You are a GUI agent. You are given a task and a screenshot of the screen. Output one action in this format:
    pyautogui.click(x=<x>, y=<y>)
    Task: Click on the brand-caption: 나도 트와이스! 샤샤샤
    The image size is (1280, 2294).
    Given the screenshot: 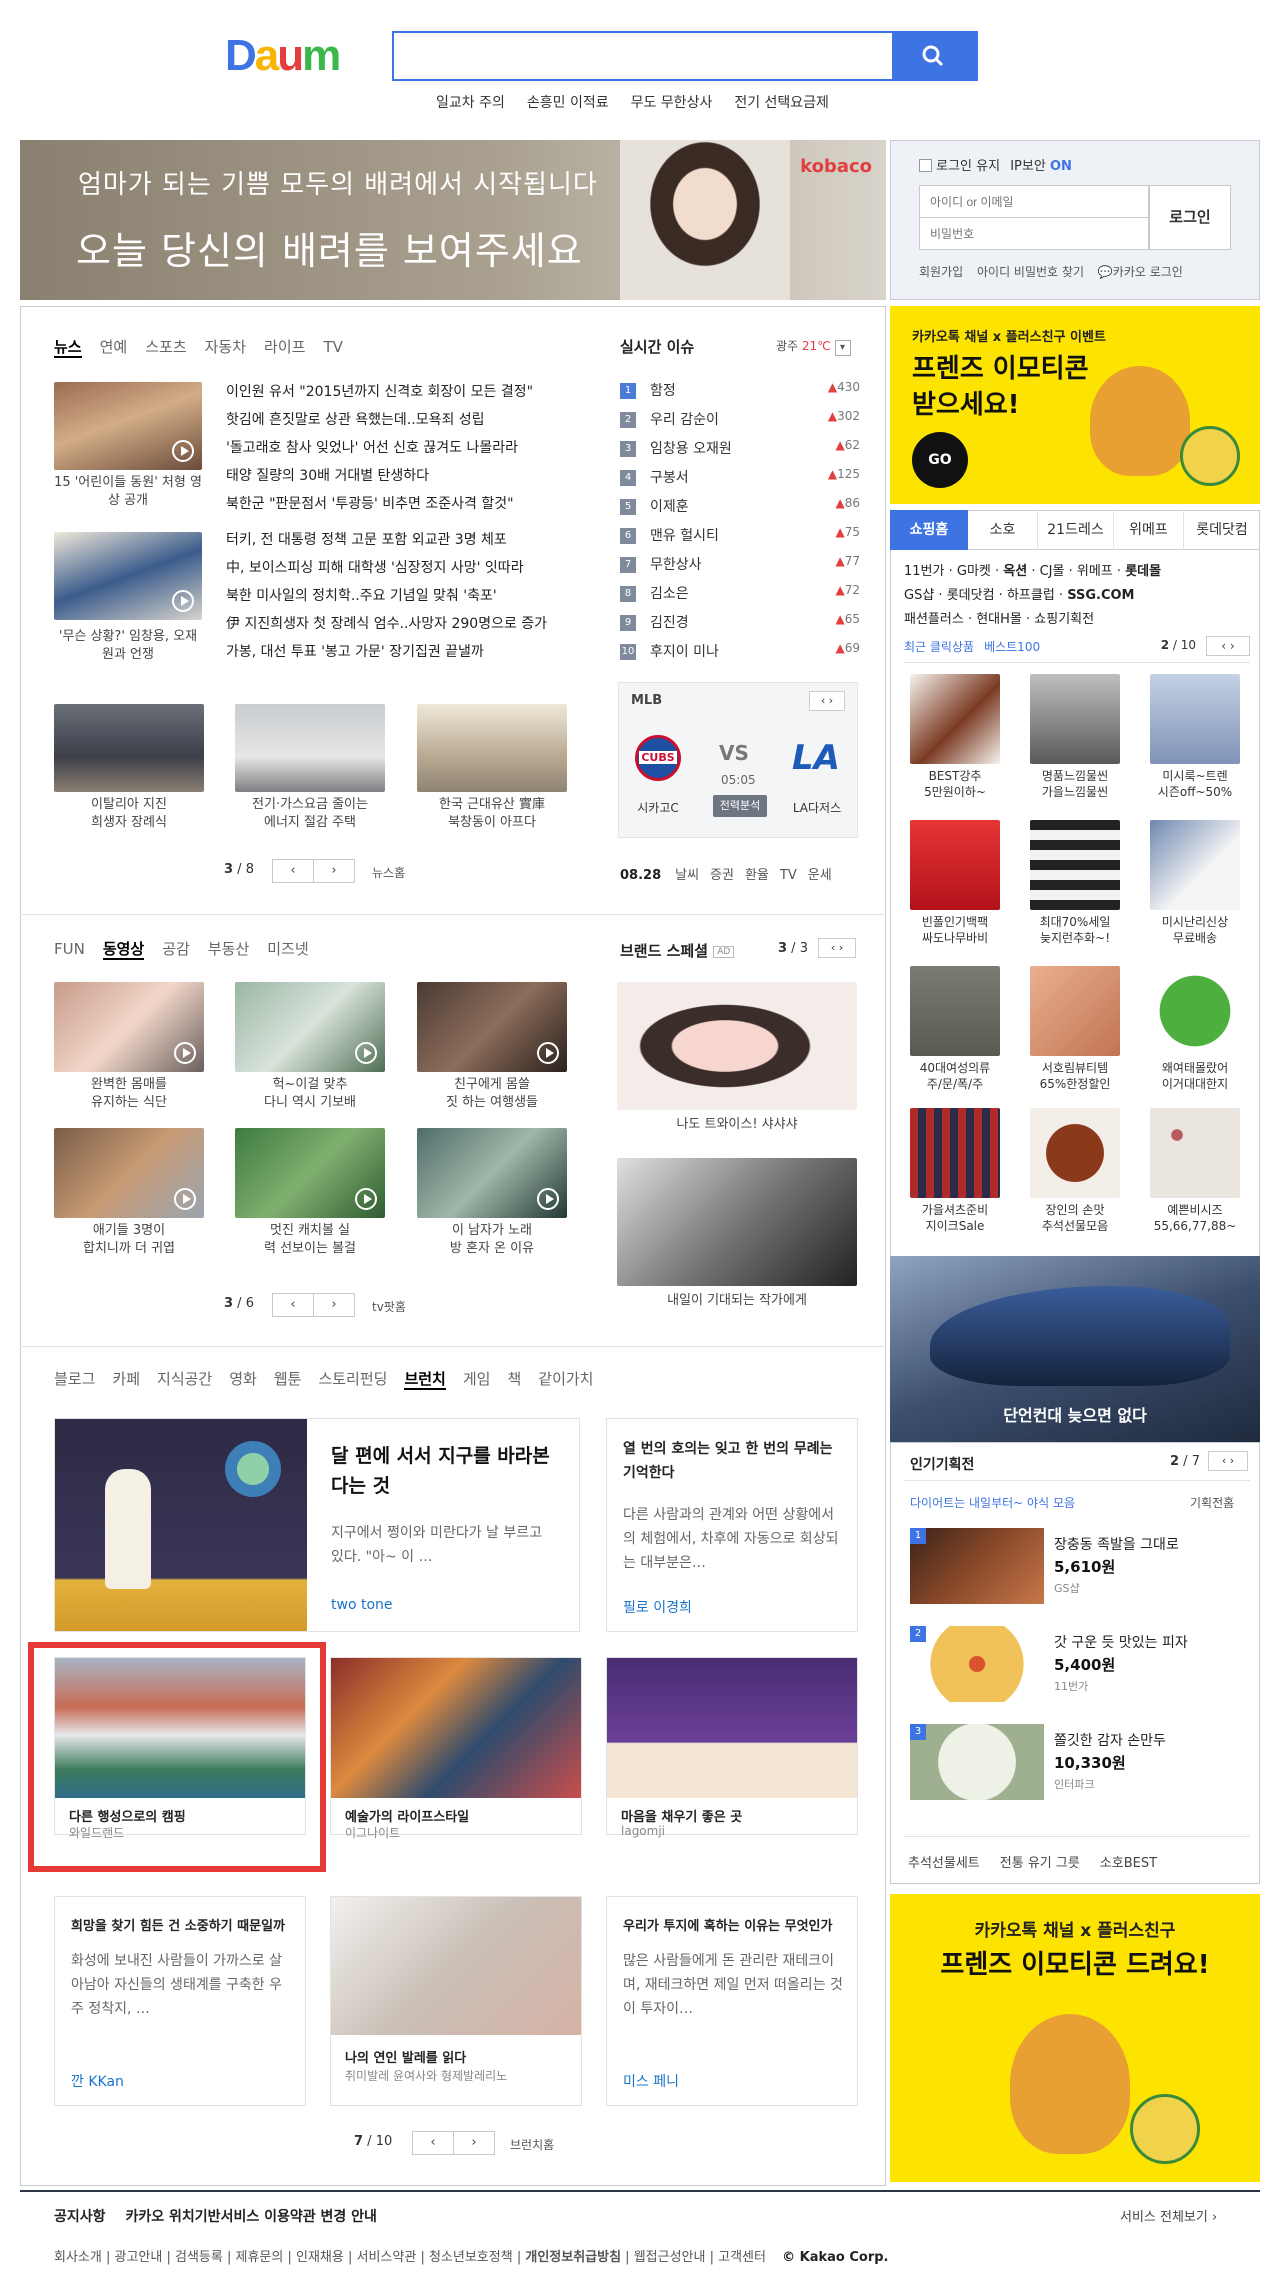 What is the action you would take?
    pyautogui.click(x=737, y=1125)
    